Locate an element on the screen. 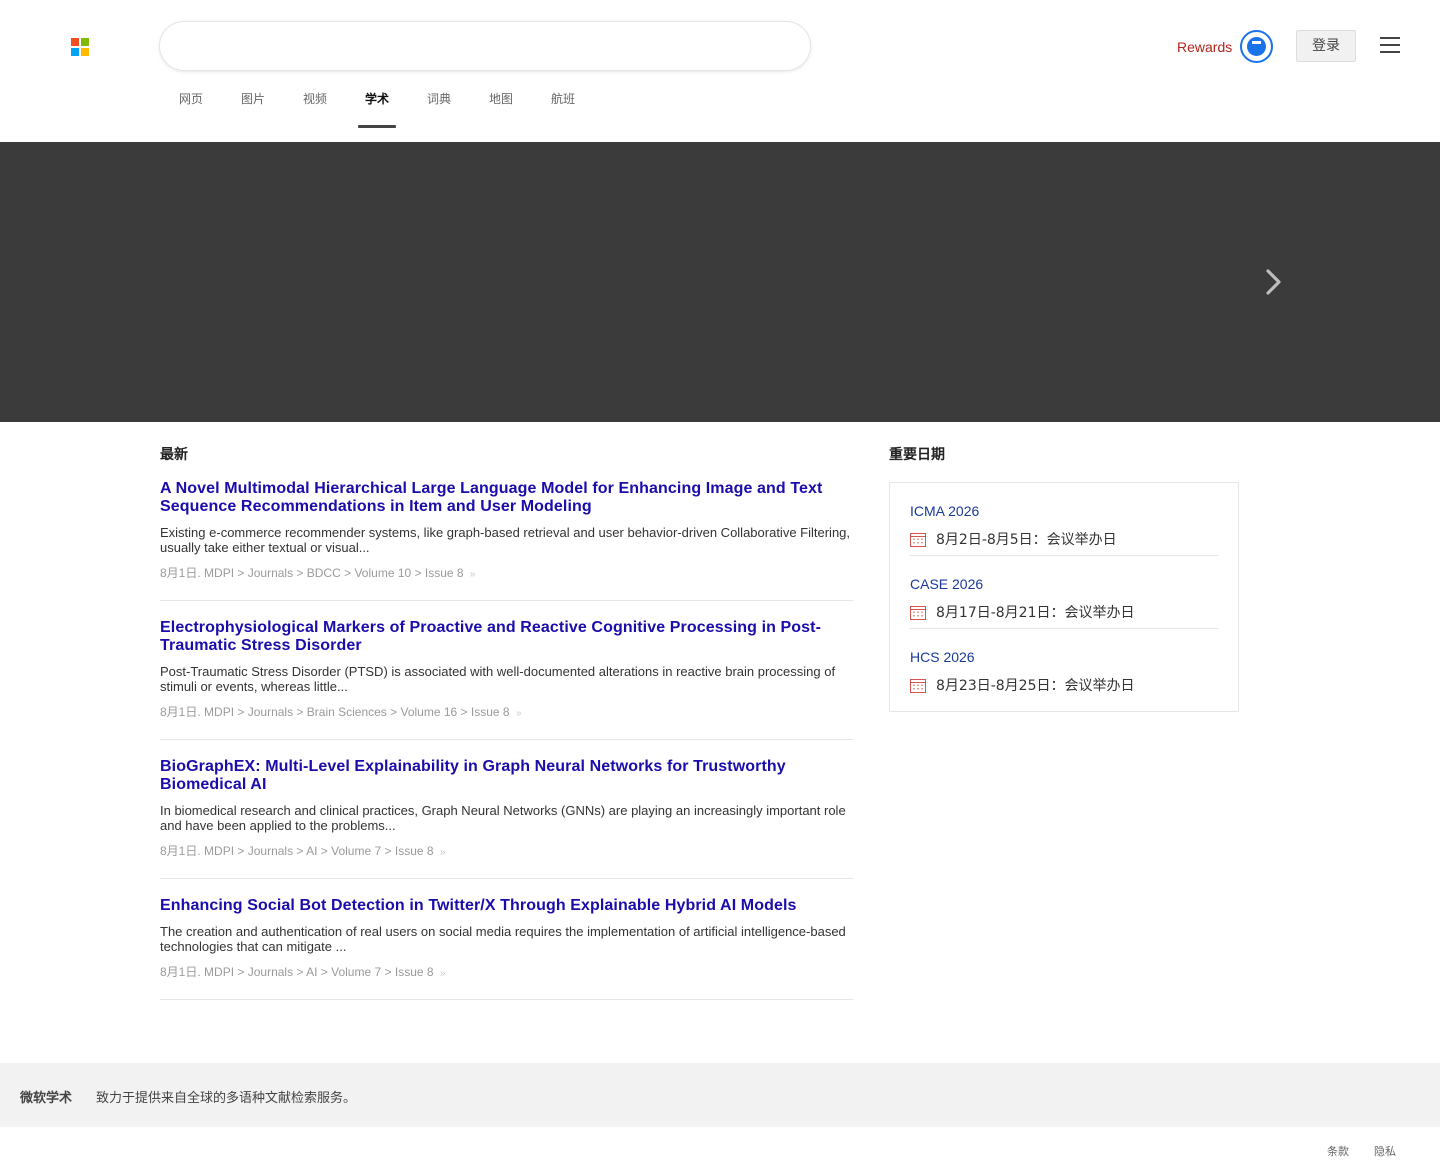 This screenshot has width=1440, height=1175. logo-square-blue is located at coordinates (75, 52).